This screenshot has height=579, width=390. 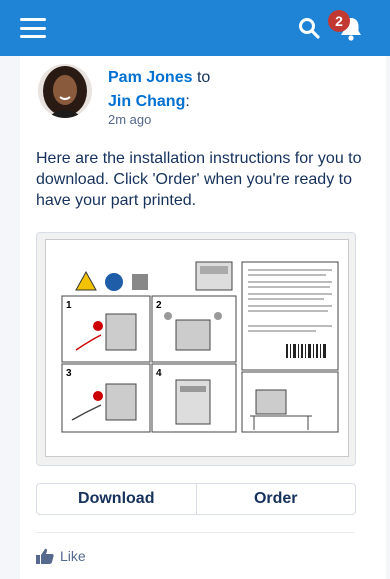 What do you see at coordinates (116, 499) in the screenshot?
I see `download-button: Download` at bounding box center [116, 499].